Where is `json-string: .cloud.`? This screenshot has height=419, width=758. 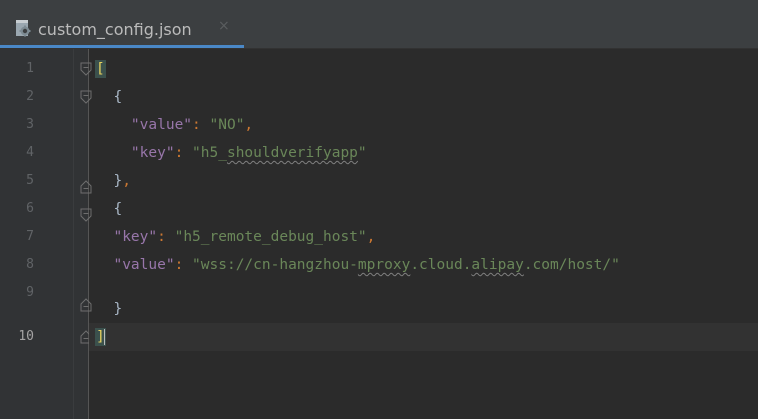
json-string: .cloud. is located at coordinates (441, 265).